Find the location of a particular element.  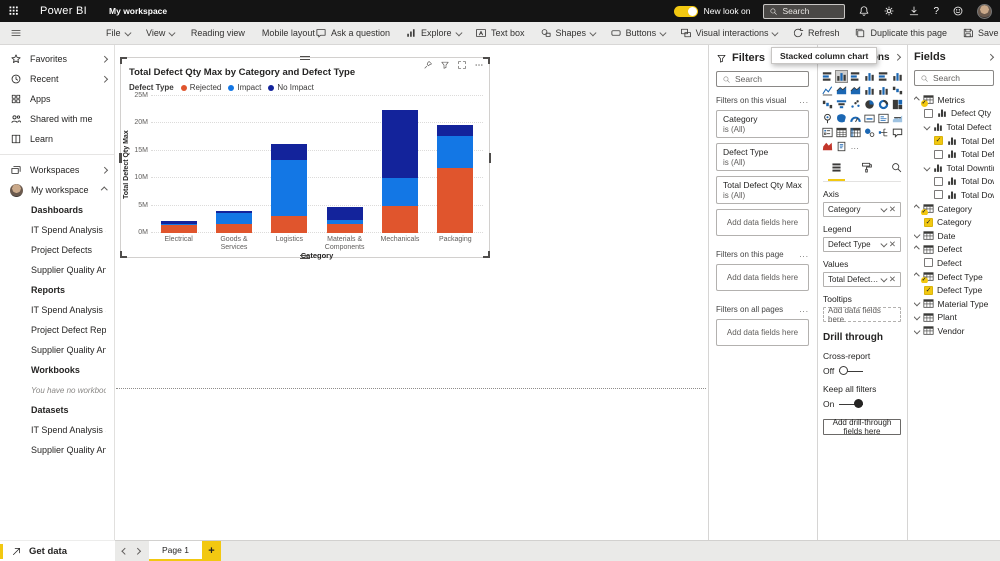

settings-icon is located at coordinates (889, 11).